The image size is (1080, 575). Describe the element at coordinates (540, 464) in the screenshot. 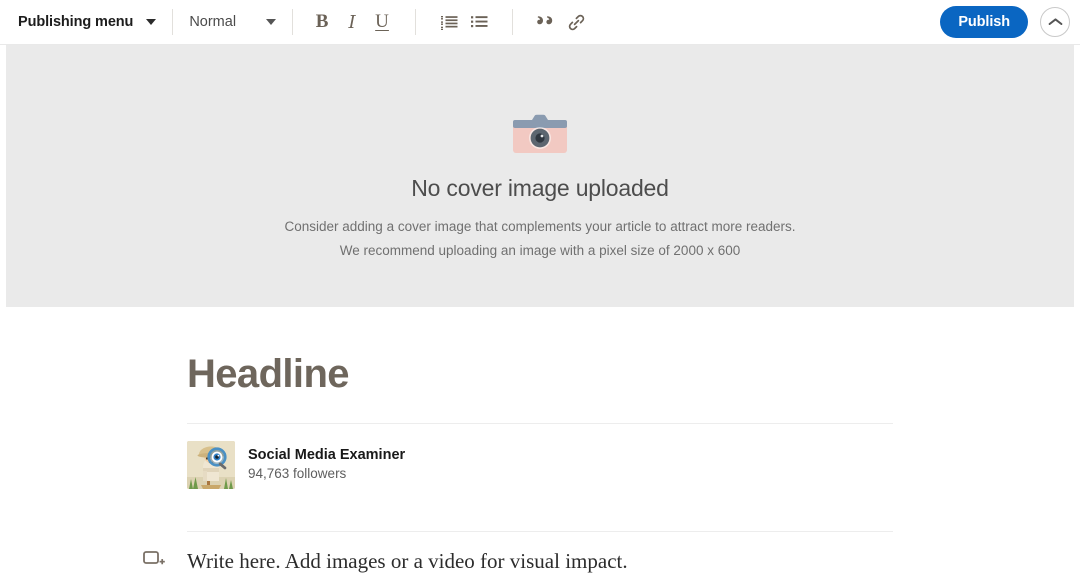

I see `author-row: Social Media Examiner 94,763 followers` at that location.